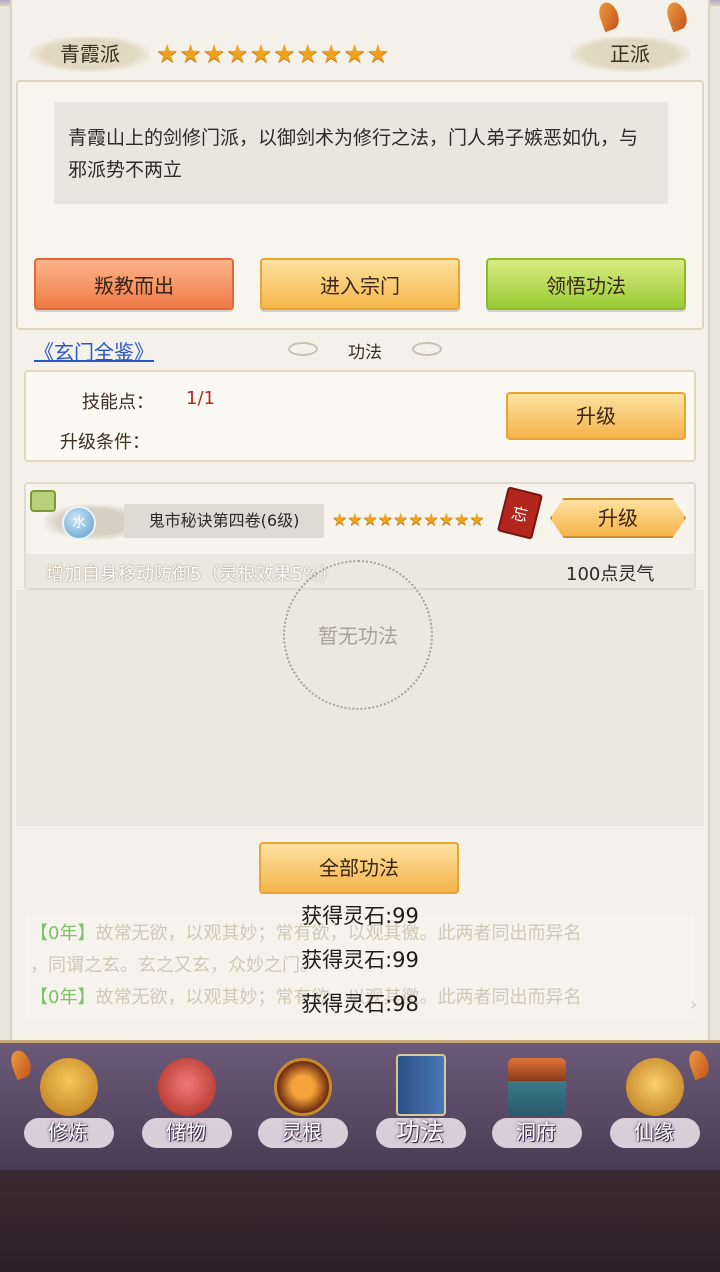  Describe the element at coordinates (134, 284) in the screenshot. I see `betray-button: 叛教而出` at that location.